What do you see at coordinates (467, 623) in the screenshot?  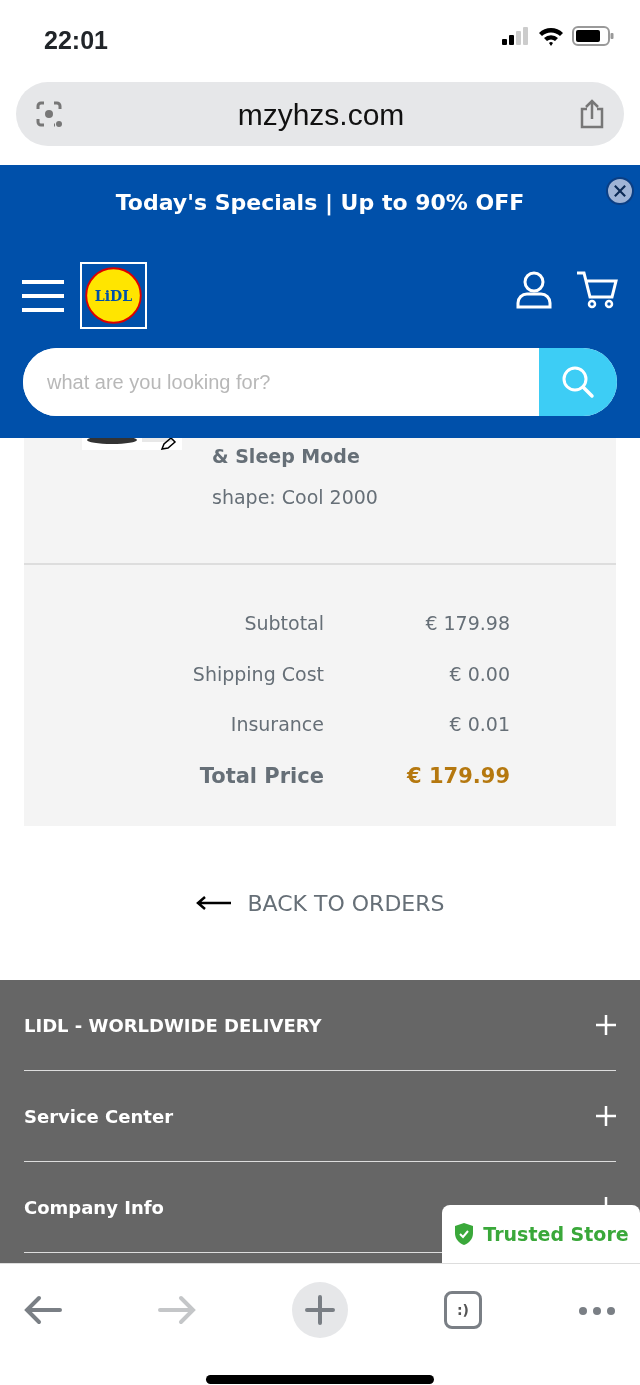 I see `summary-value: € 179.98` at bounding box center [467, 623].